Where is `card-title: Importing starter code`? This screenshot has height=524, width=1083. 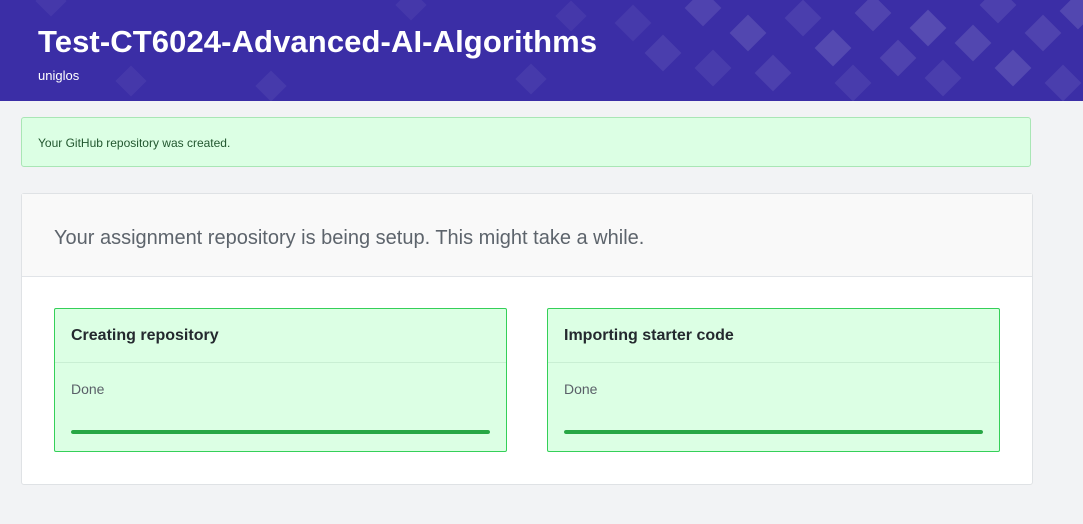
card-title: Importing starter code is located at coordinates (649, 335).